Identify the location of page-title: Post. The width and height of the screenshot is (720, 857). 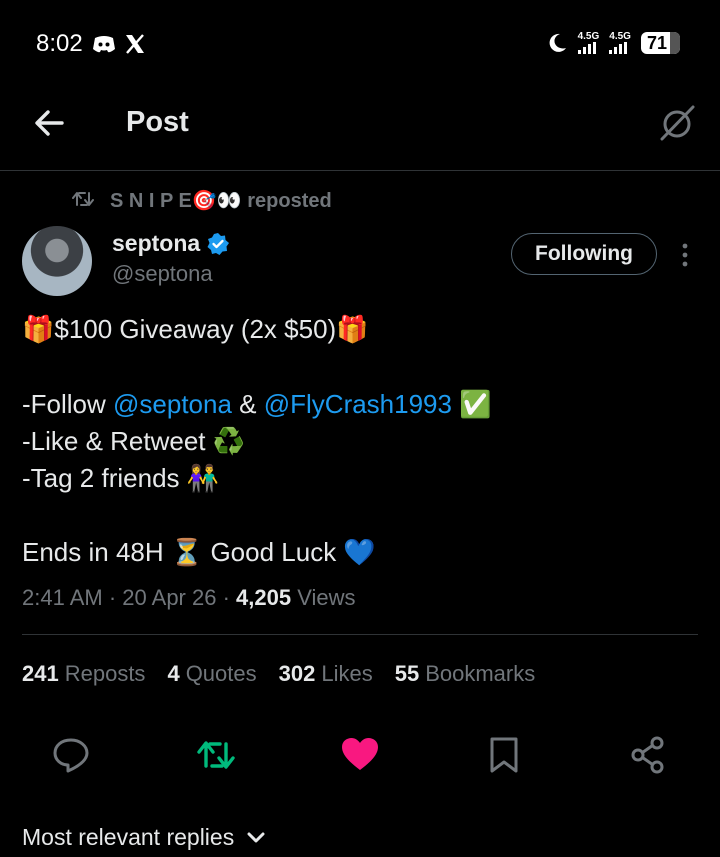
(157, 122).